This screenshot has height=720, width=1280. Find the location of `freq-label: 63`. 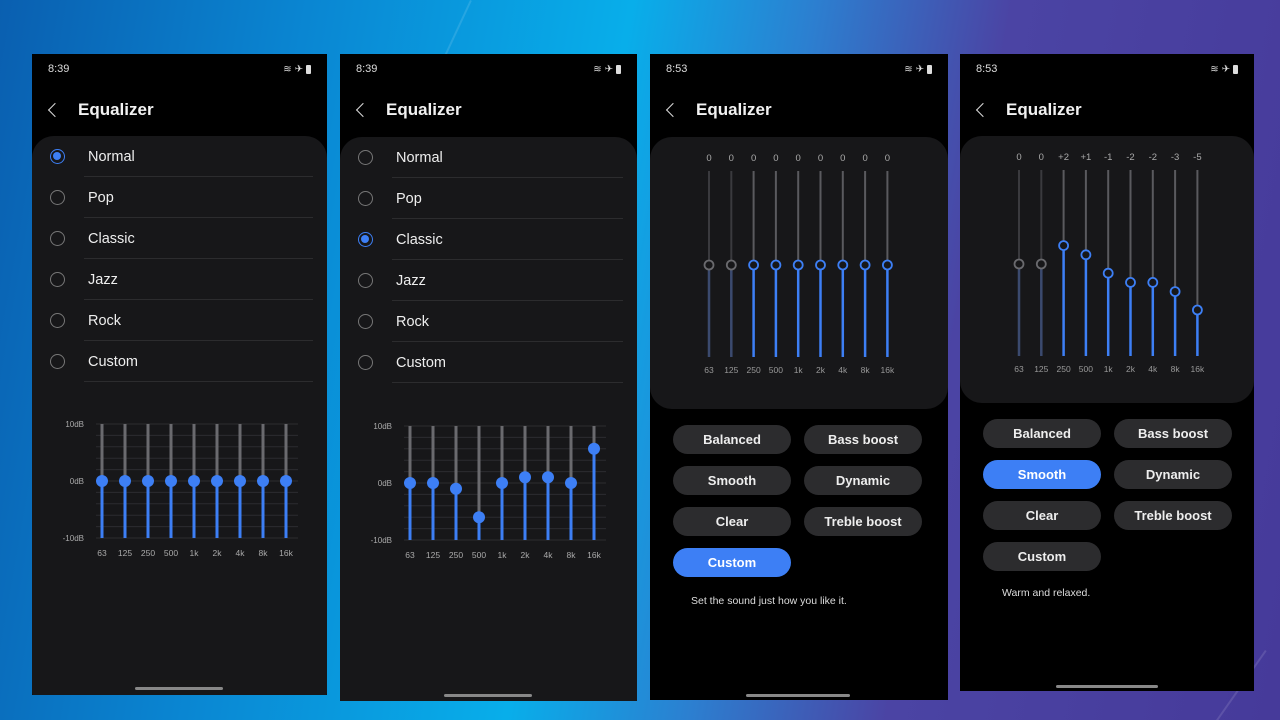

freq-label: 63 is located at coordinates (1019, 369).